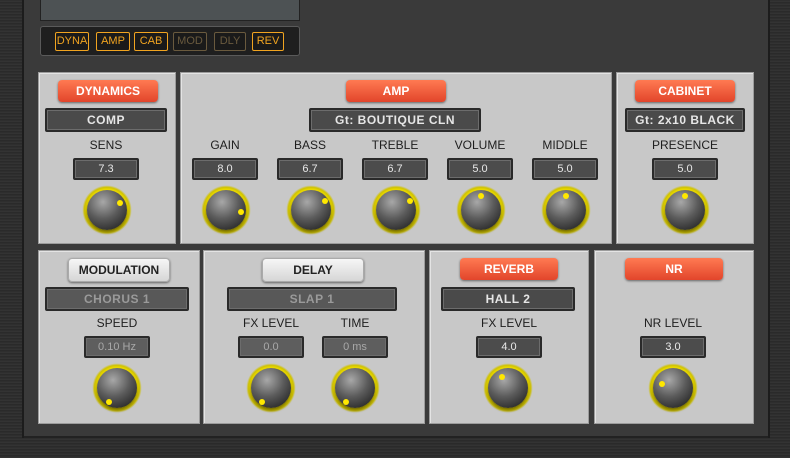  What do you see at coordinates (395, 120) in the screenshot?
I see `amp-type-select: Gt: BOUTIQUE CLN` at bounding box center [395, 120].